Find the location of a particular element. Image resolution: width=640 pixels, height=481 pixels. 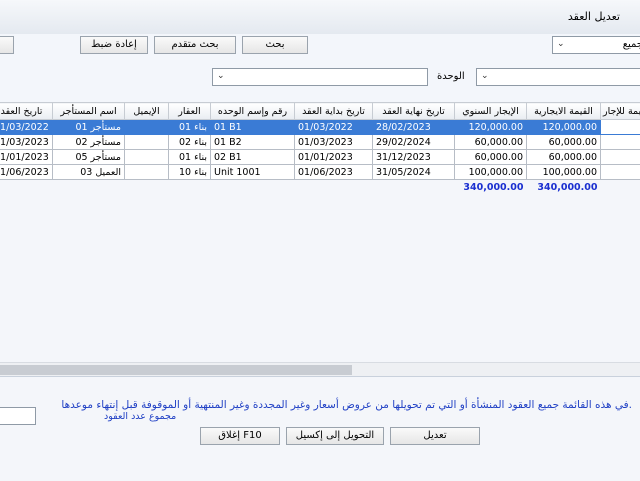

clipped-button is located at coordinates (7, 45).